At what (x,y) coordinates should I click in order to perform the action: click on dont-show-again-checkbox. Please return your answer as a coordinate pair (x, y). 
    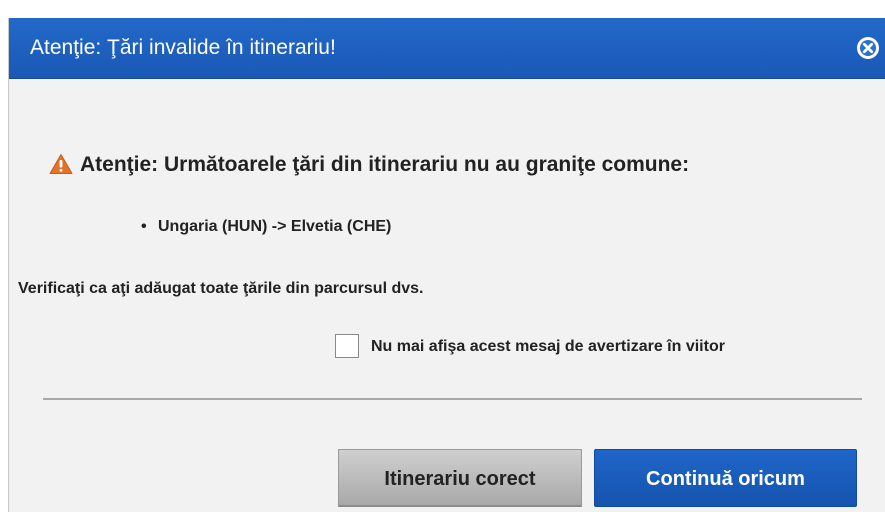
    Looking at the image, I should click on (347, 346).